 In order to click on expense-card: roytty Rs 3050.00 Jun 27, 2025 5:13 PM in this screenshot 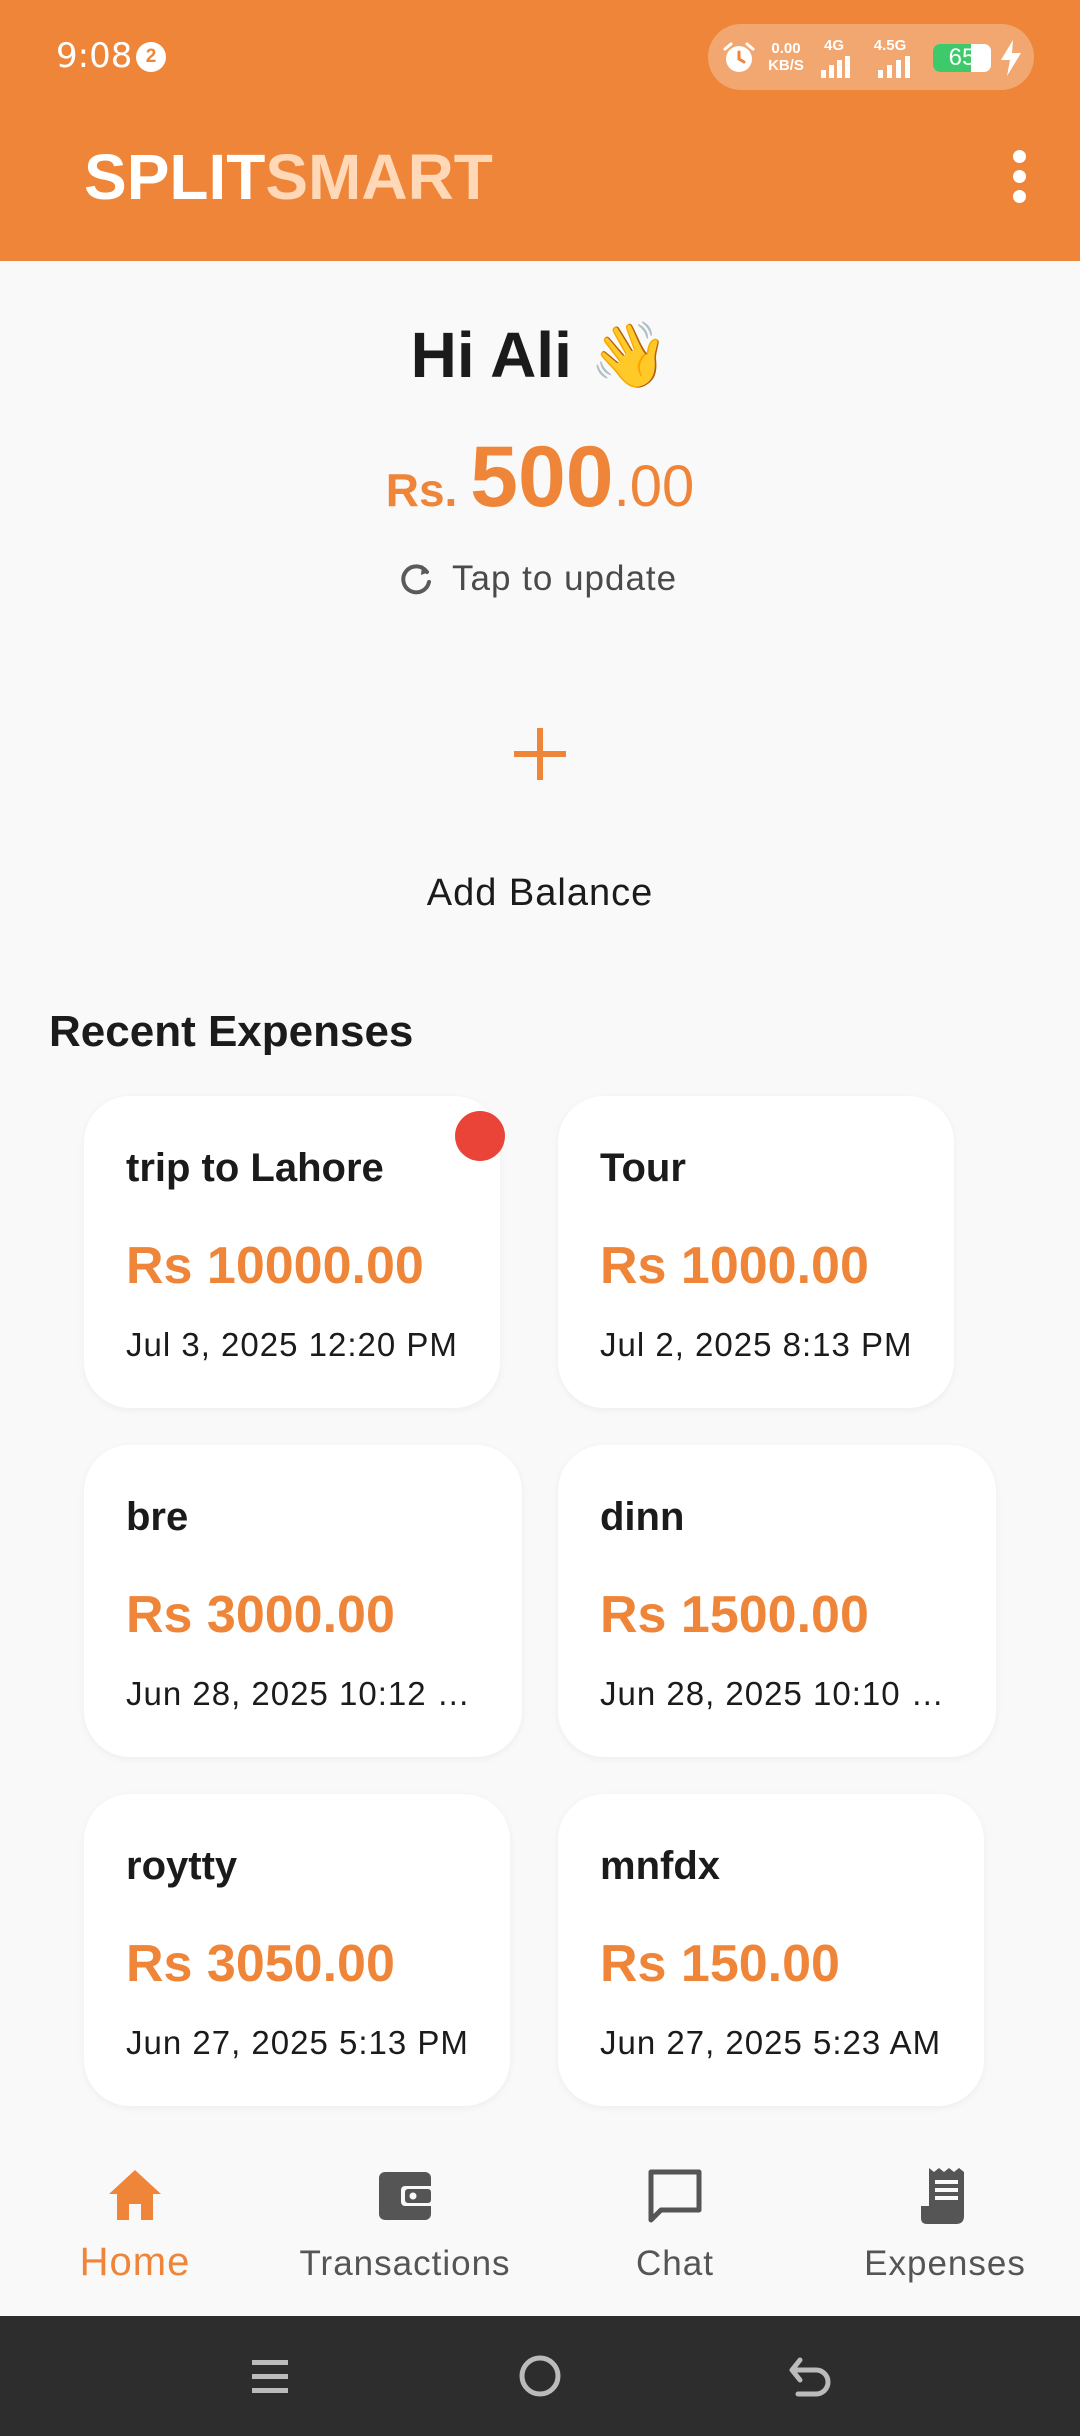, I will do `click(297, 1950)`.